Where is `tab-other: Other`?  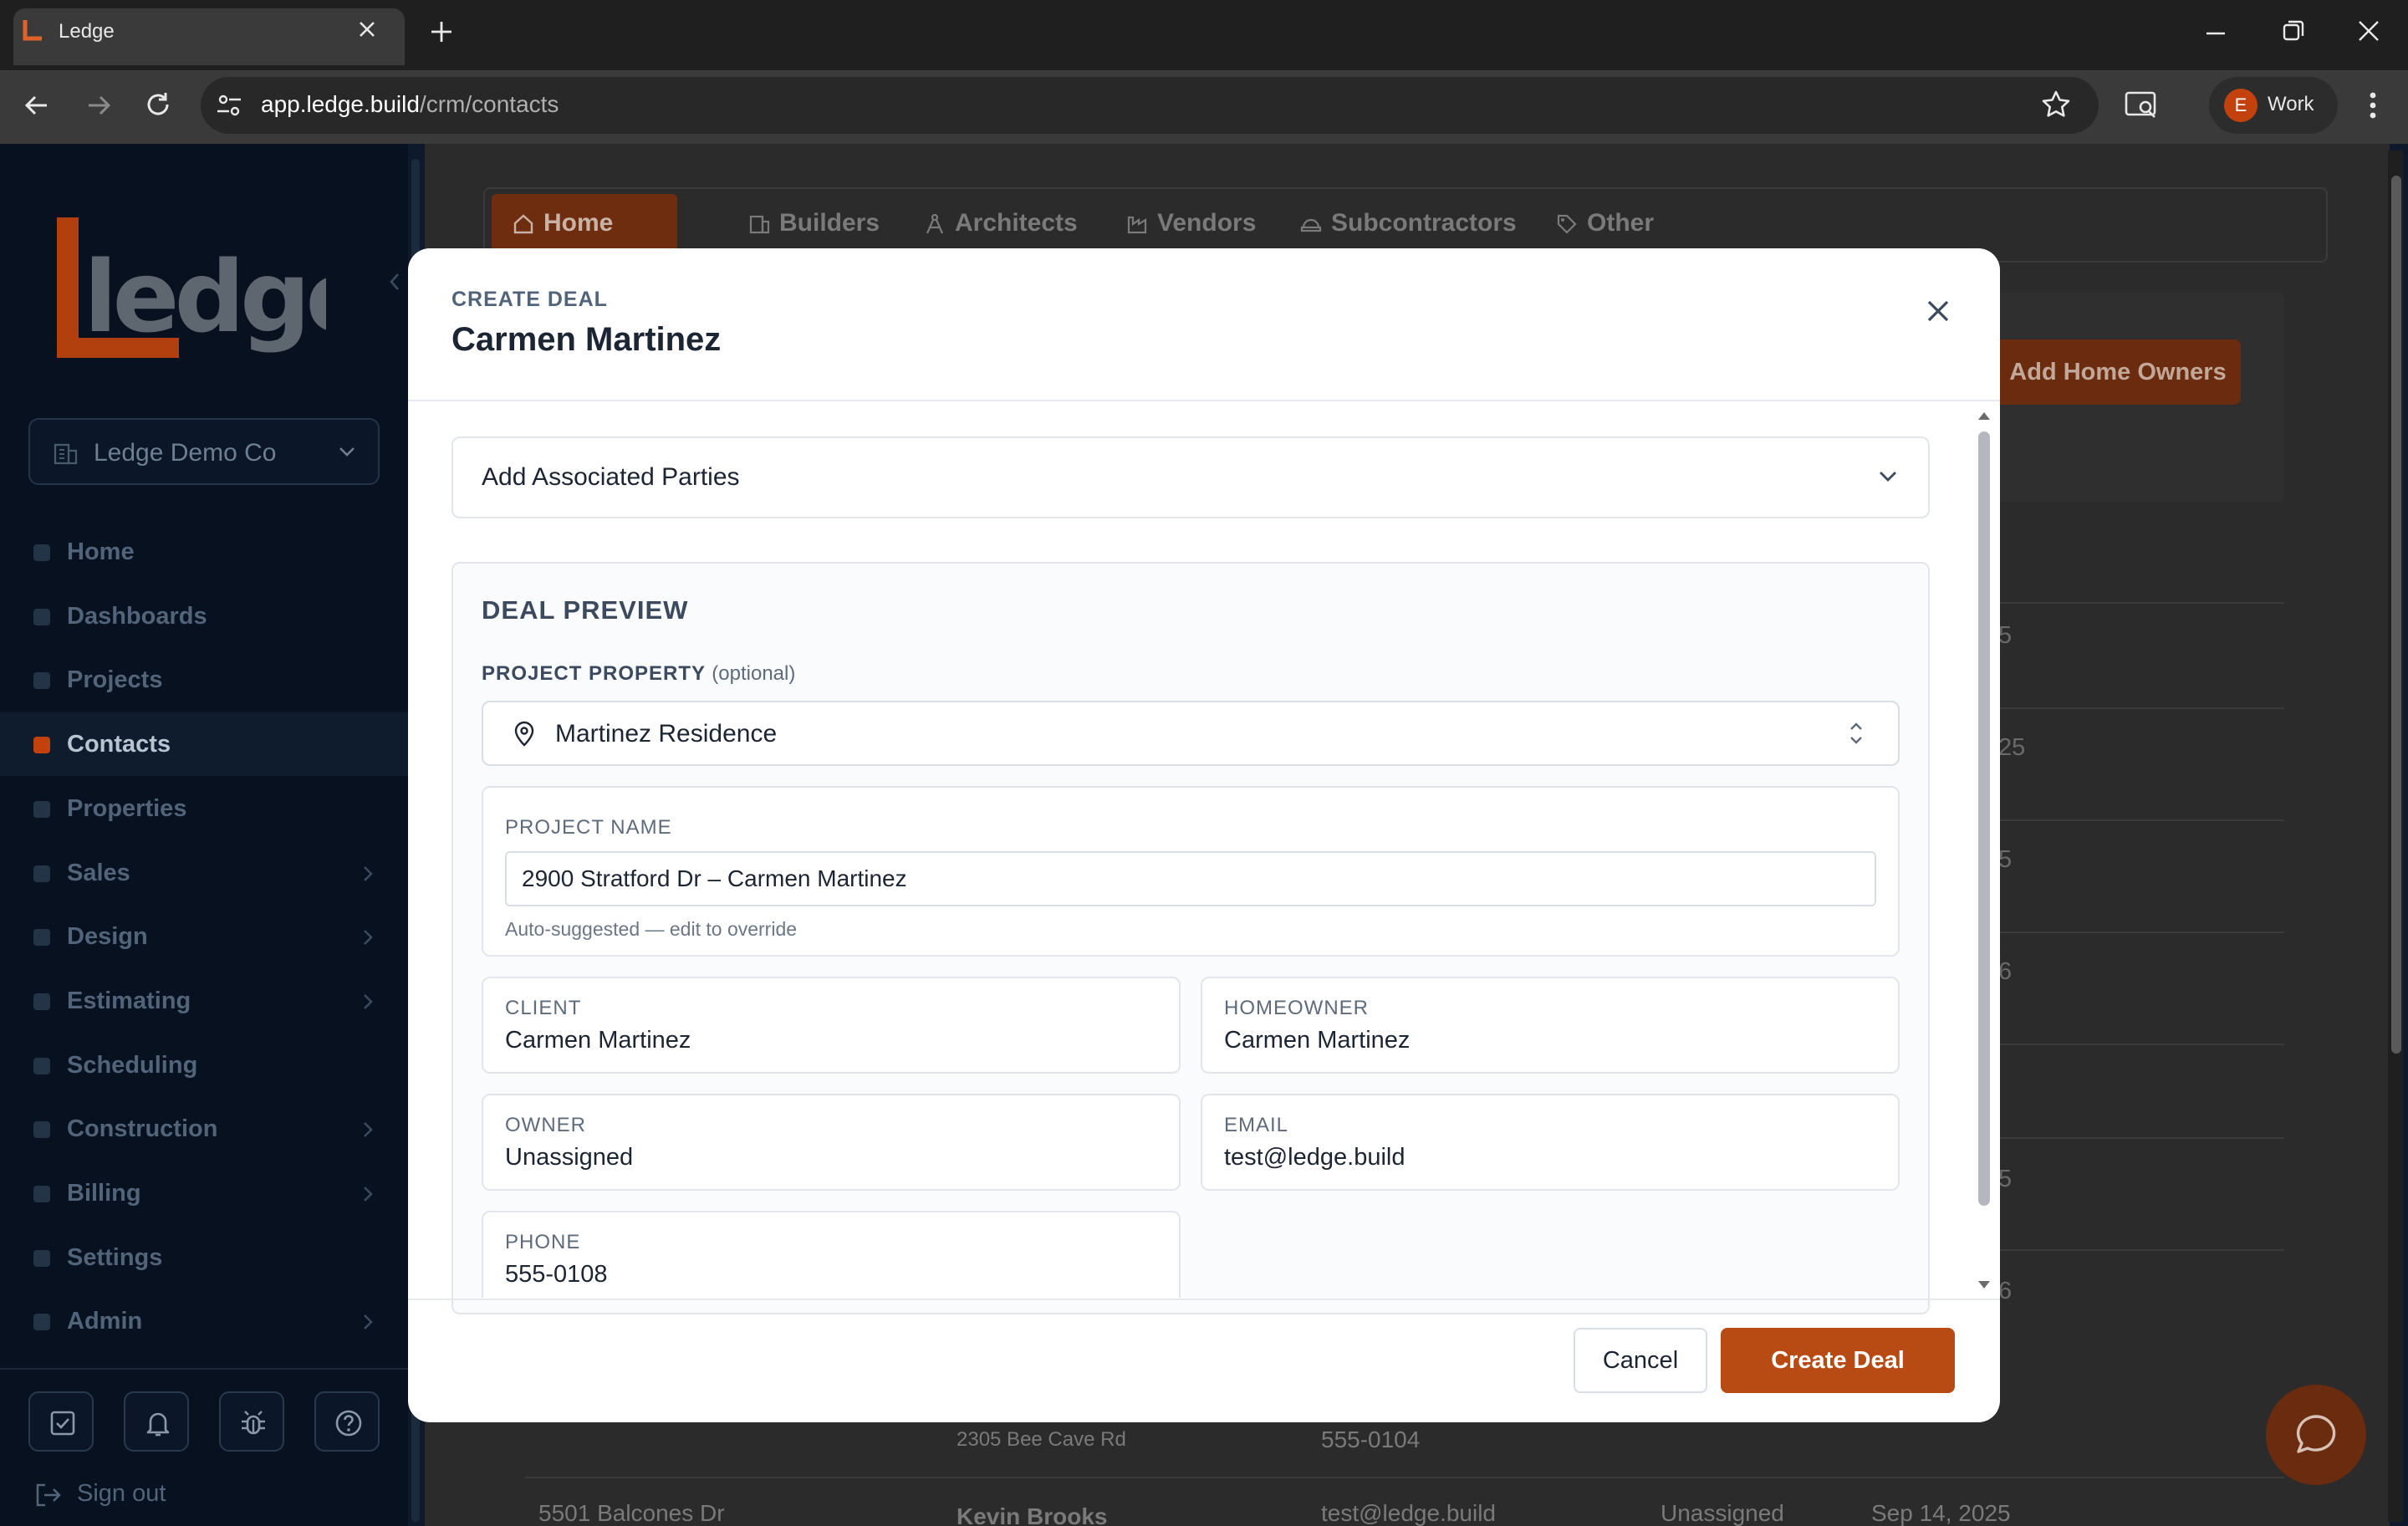
tab-other: Other is located at coordinates (1604, 223).